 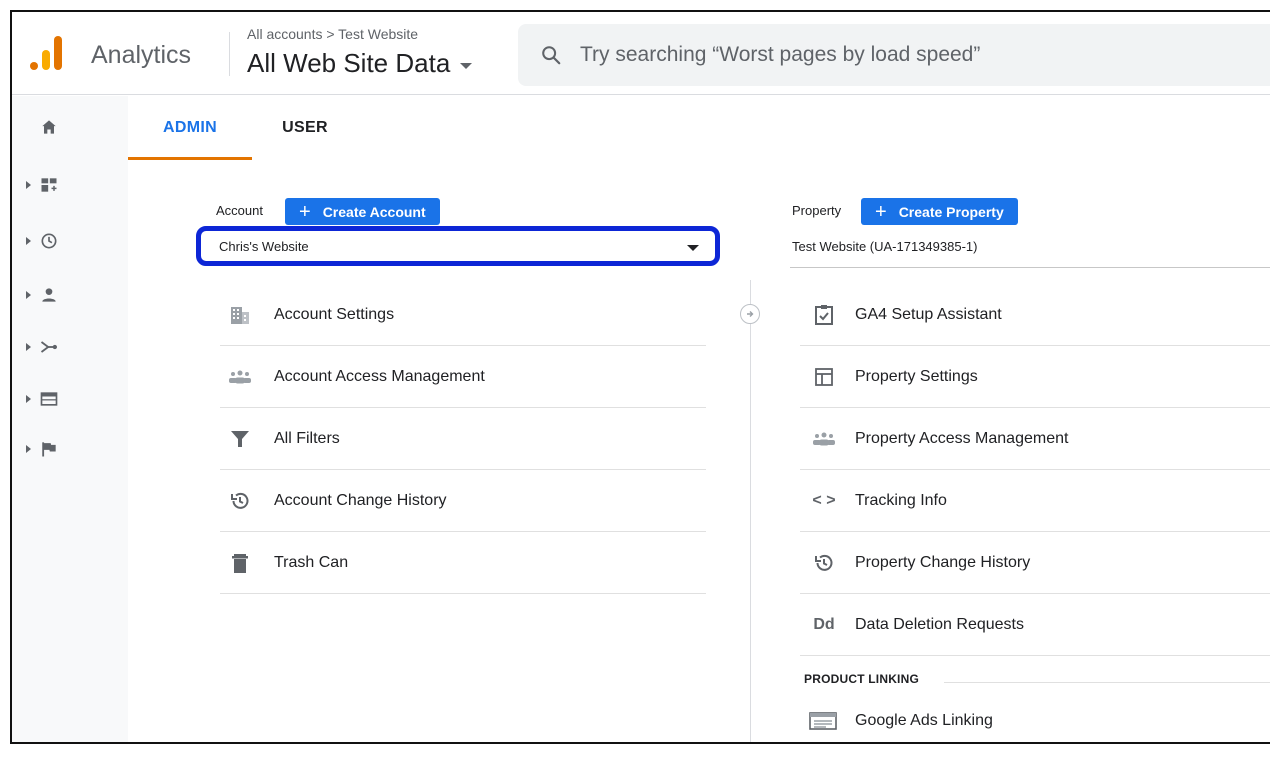 What do you see at coordinates (334, 314) in the screenshot?
I see `menu-item-label: Account Settings` at bounding box center [334, 314].